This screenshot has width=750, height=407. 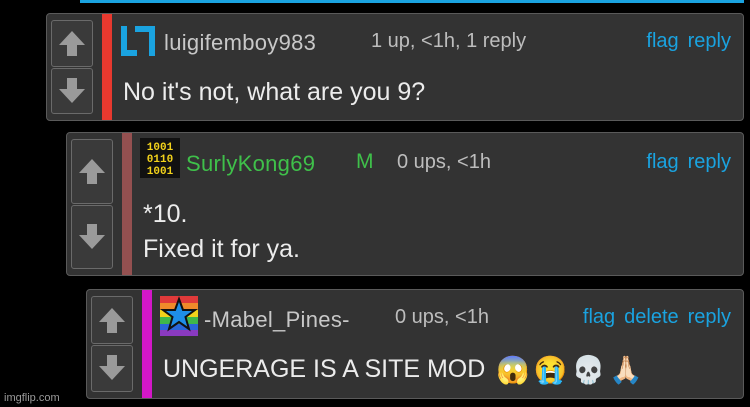 I want to click on comment-meta: 1 up, <1h, 1 reply, so click(x=449, y=41).